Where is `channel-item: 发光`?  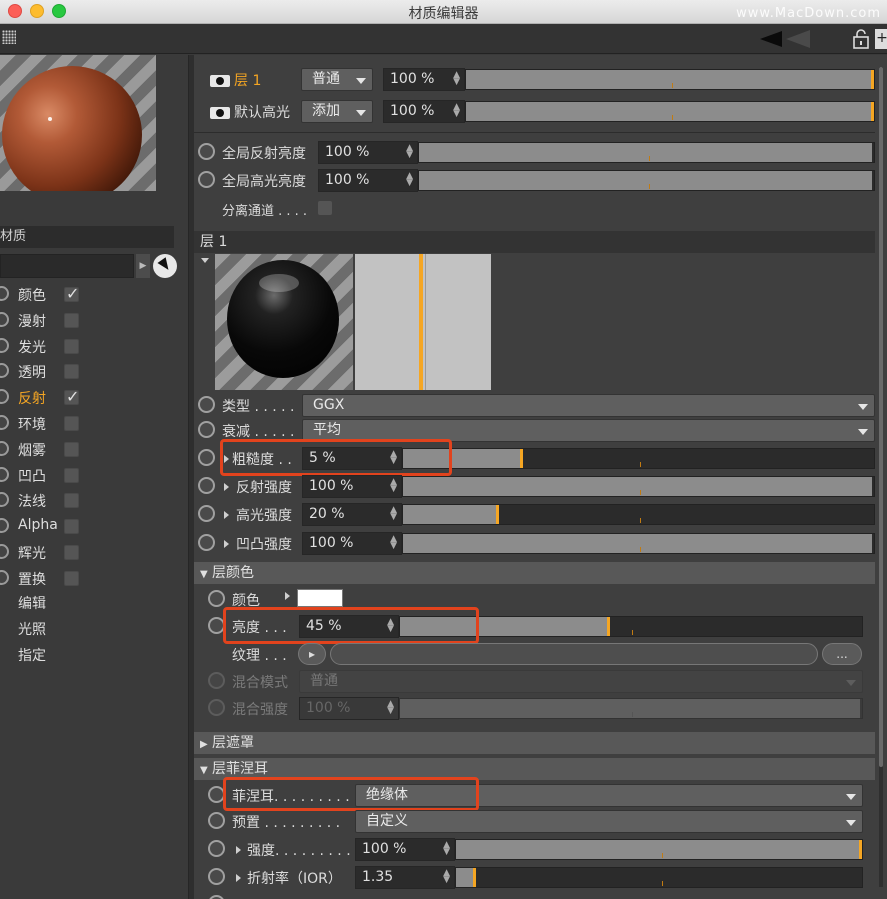
channel-item: 发光 is located at coordinates (45, 346).